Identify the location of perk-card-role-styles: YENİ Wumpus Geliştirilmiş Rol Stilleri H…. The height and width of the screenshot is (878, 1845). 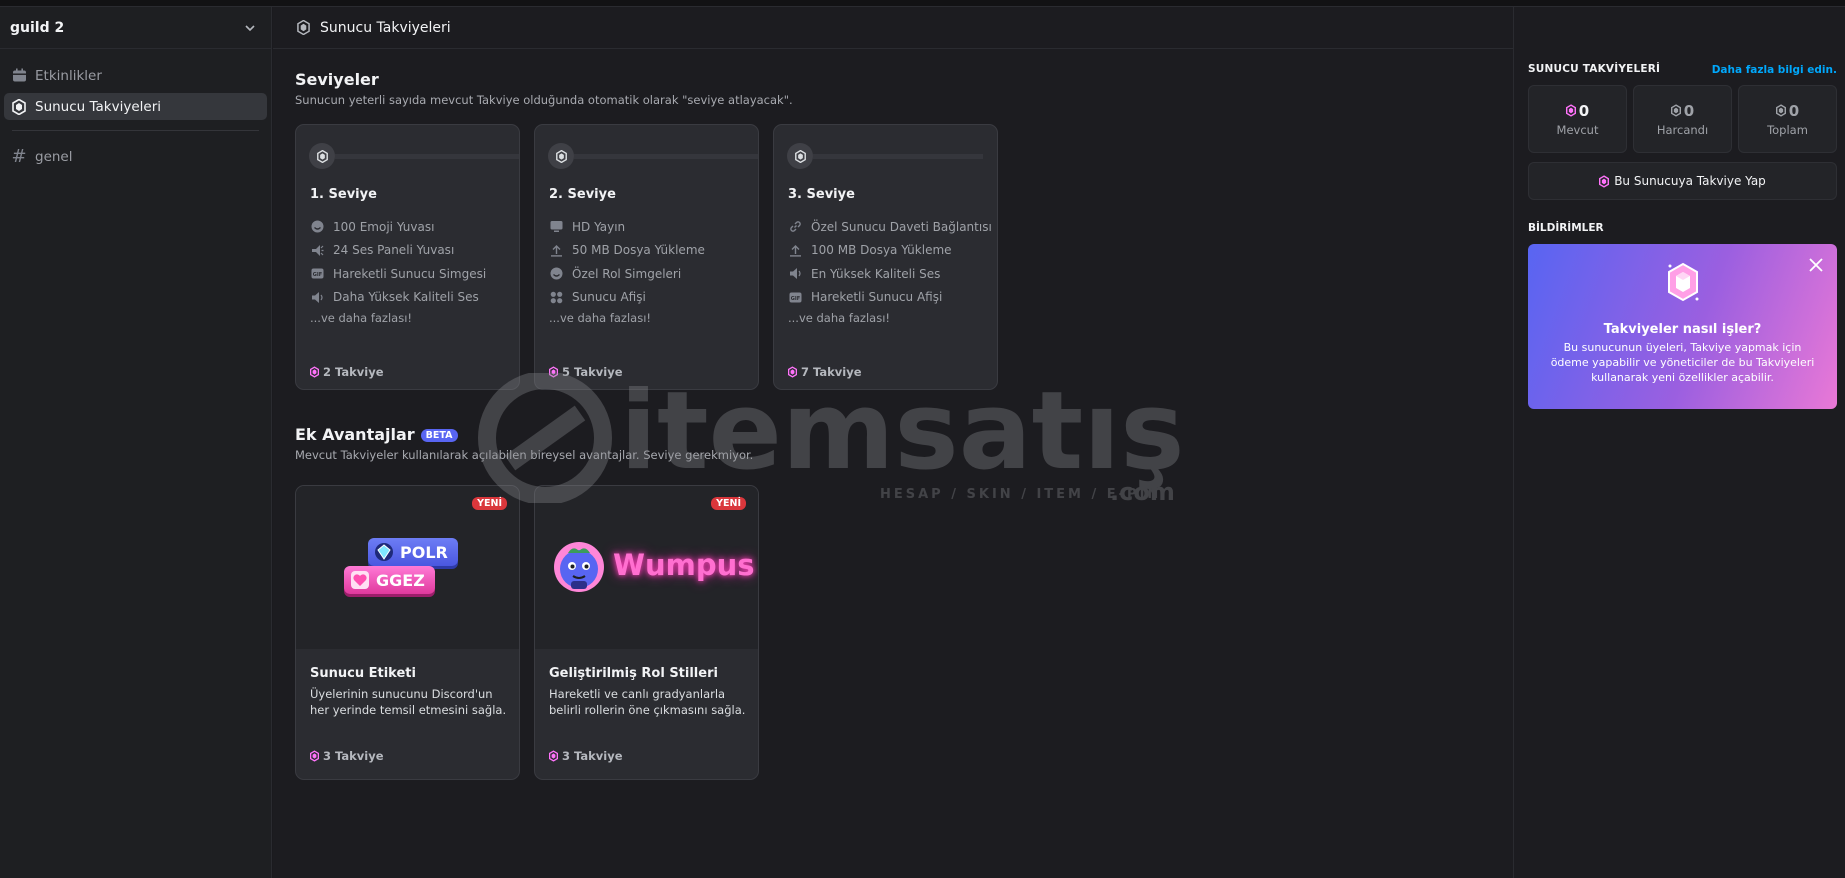
(646, 632).